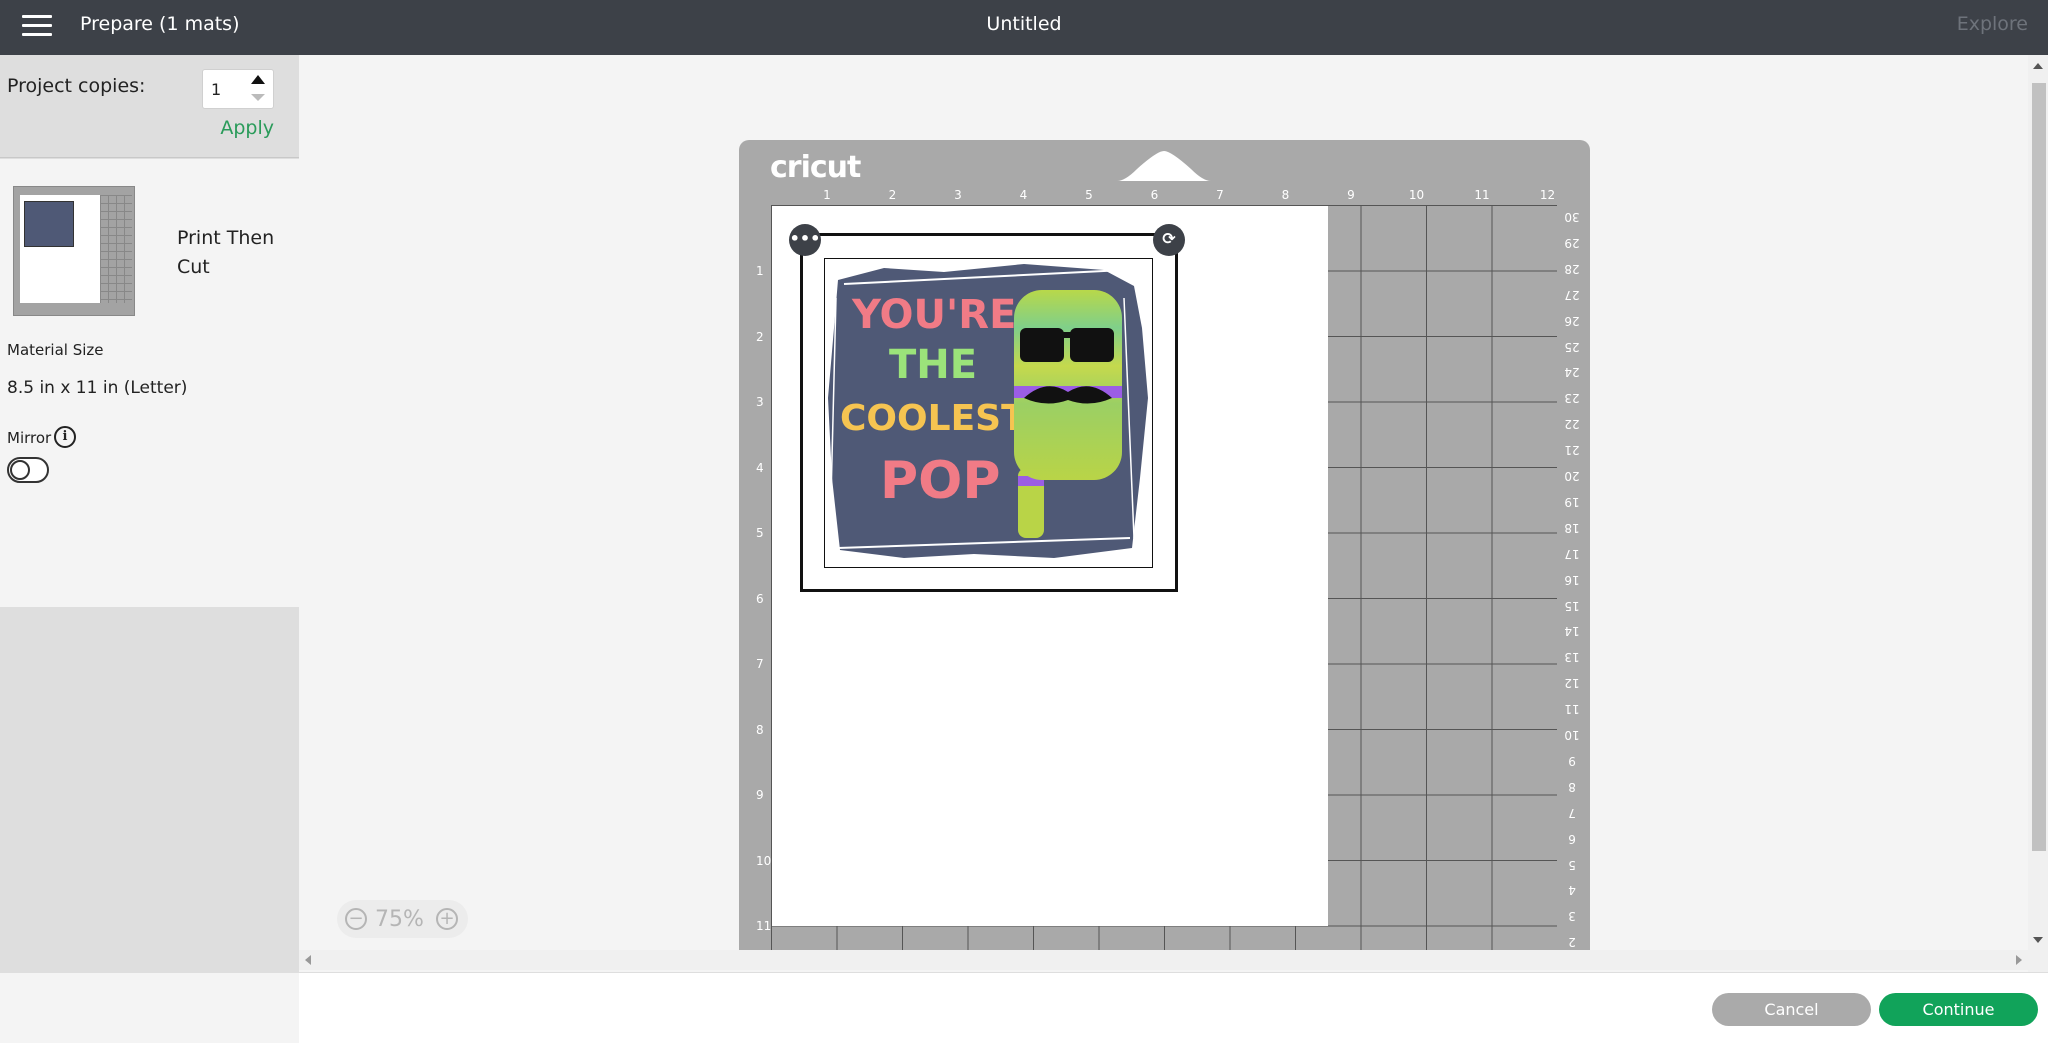  Describe the element at coordinates (1572, 709) in the screenshot. I see `ruler-right-tick: 11` at that location.